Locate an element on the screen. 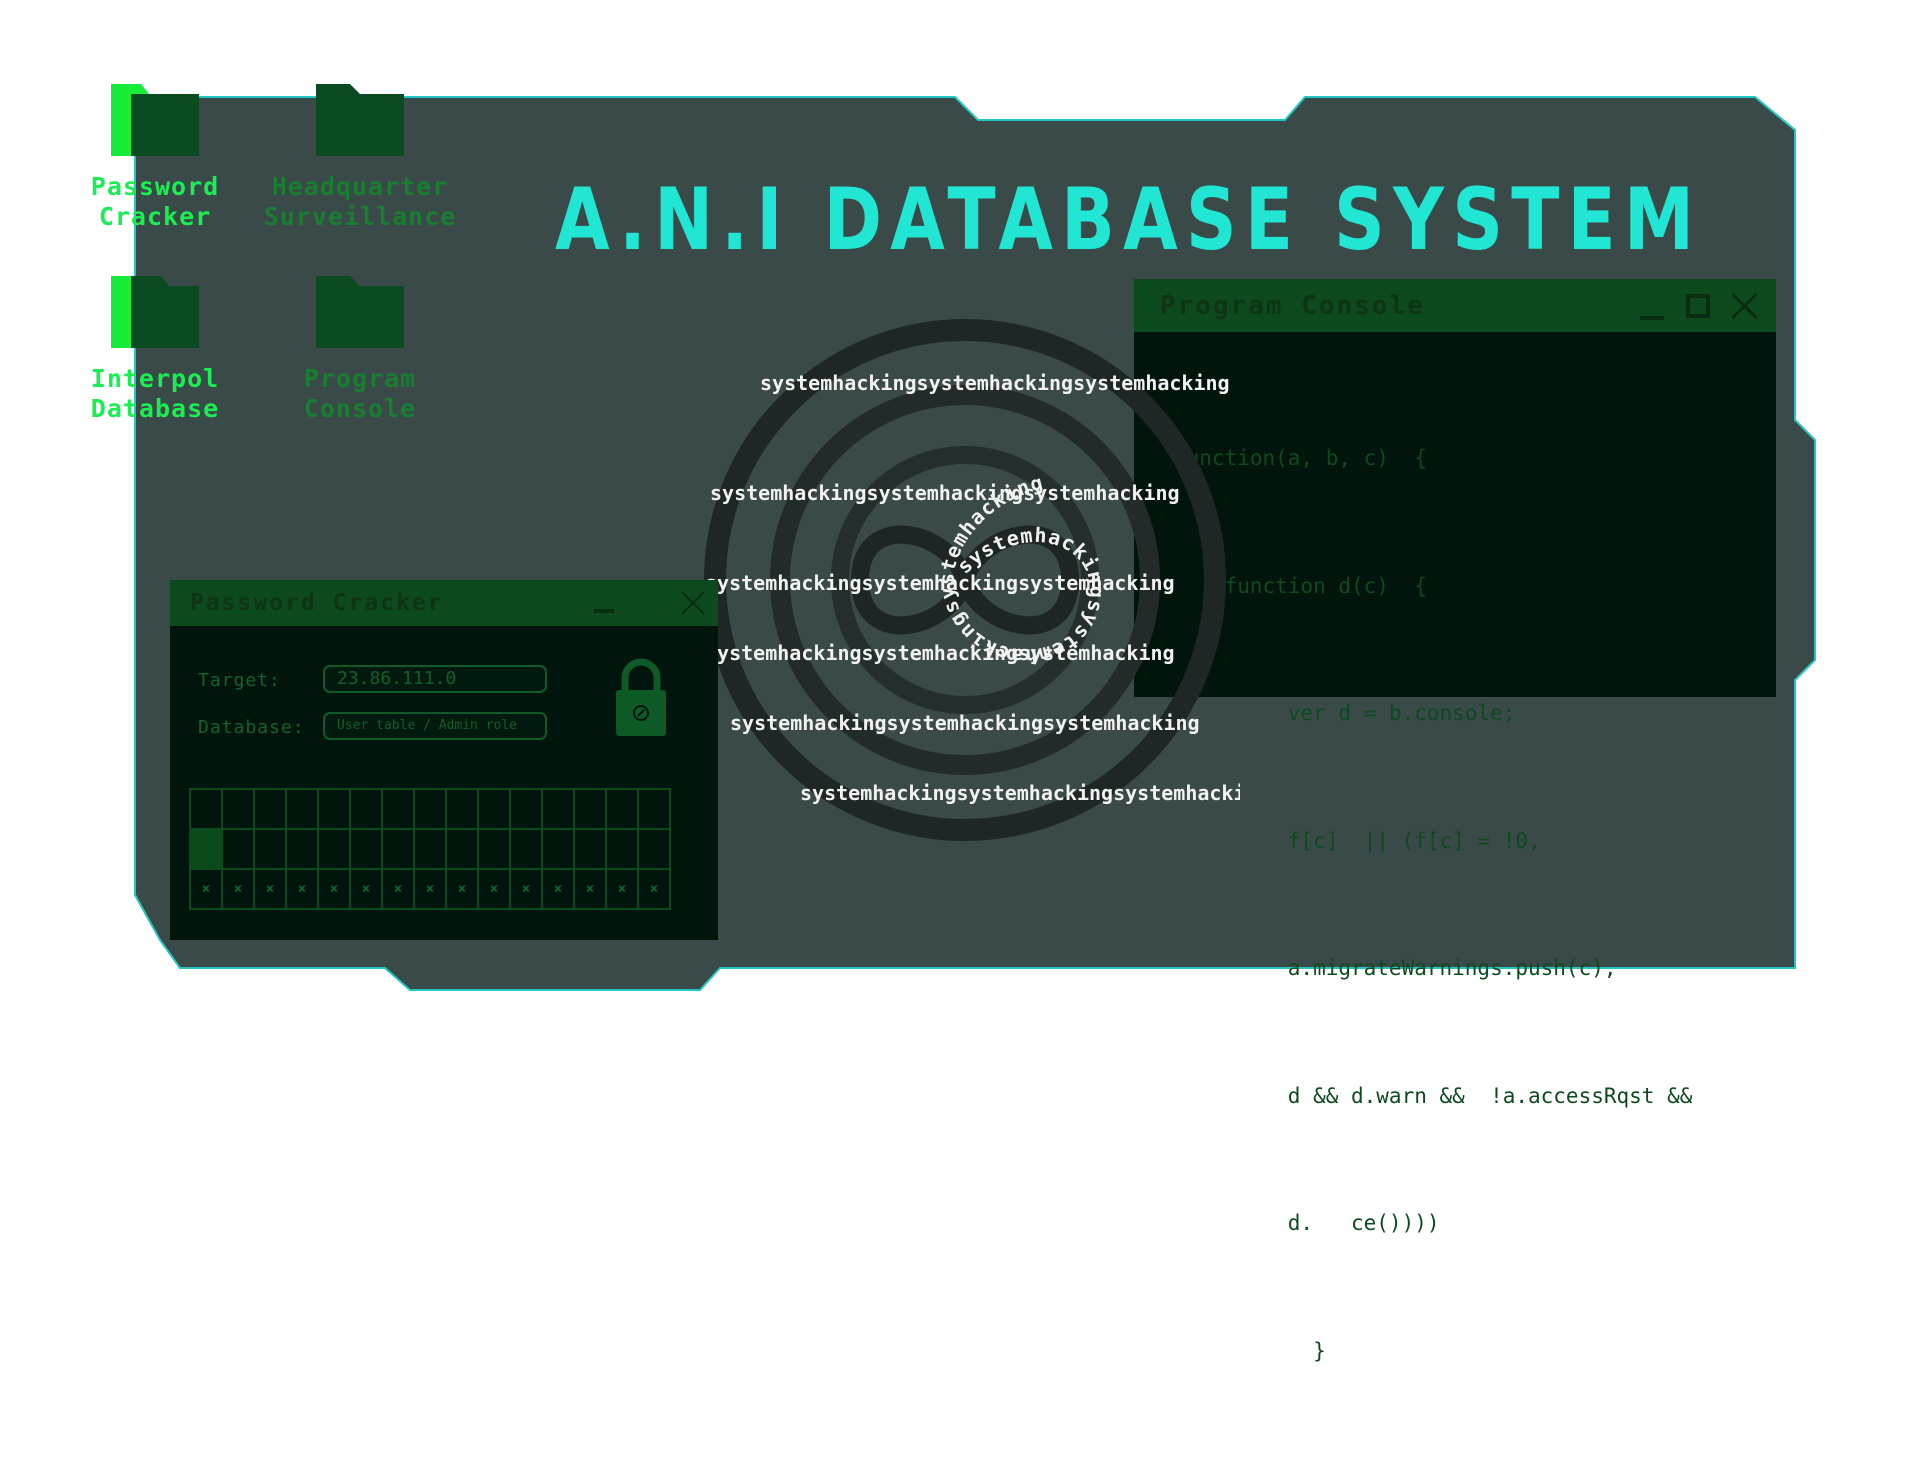 This screenshot has width=1920, height=1457. page-title: A.N.I DATABASE SYSTEM is located at coordinates (1129, 220).